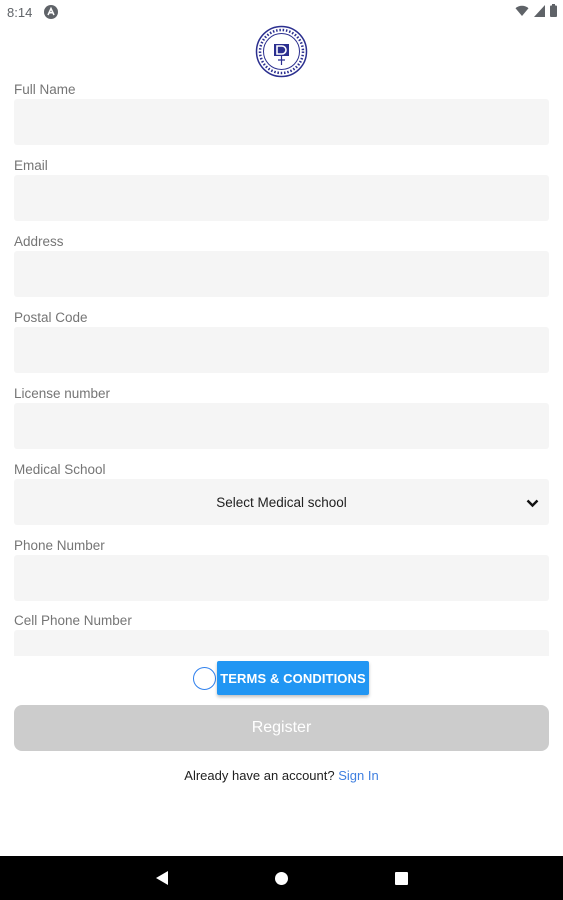  What do you see at coordinates (358, 775) in the screenshot?
I see `signin-link: Sign In` at bounding box center [358, 775].